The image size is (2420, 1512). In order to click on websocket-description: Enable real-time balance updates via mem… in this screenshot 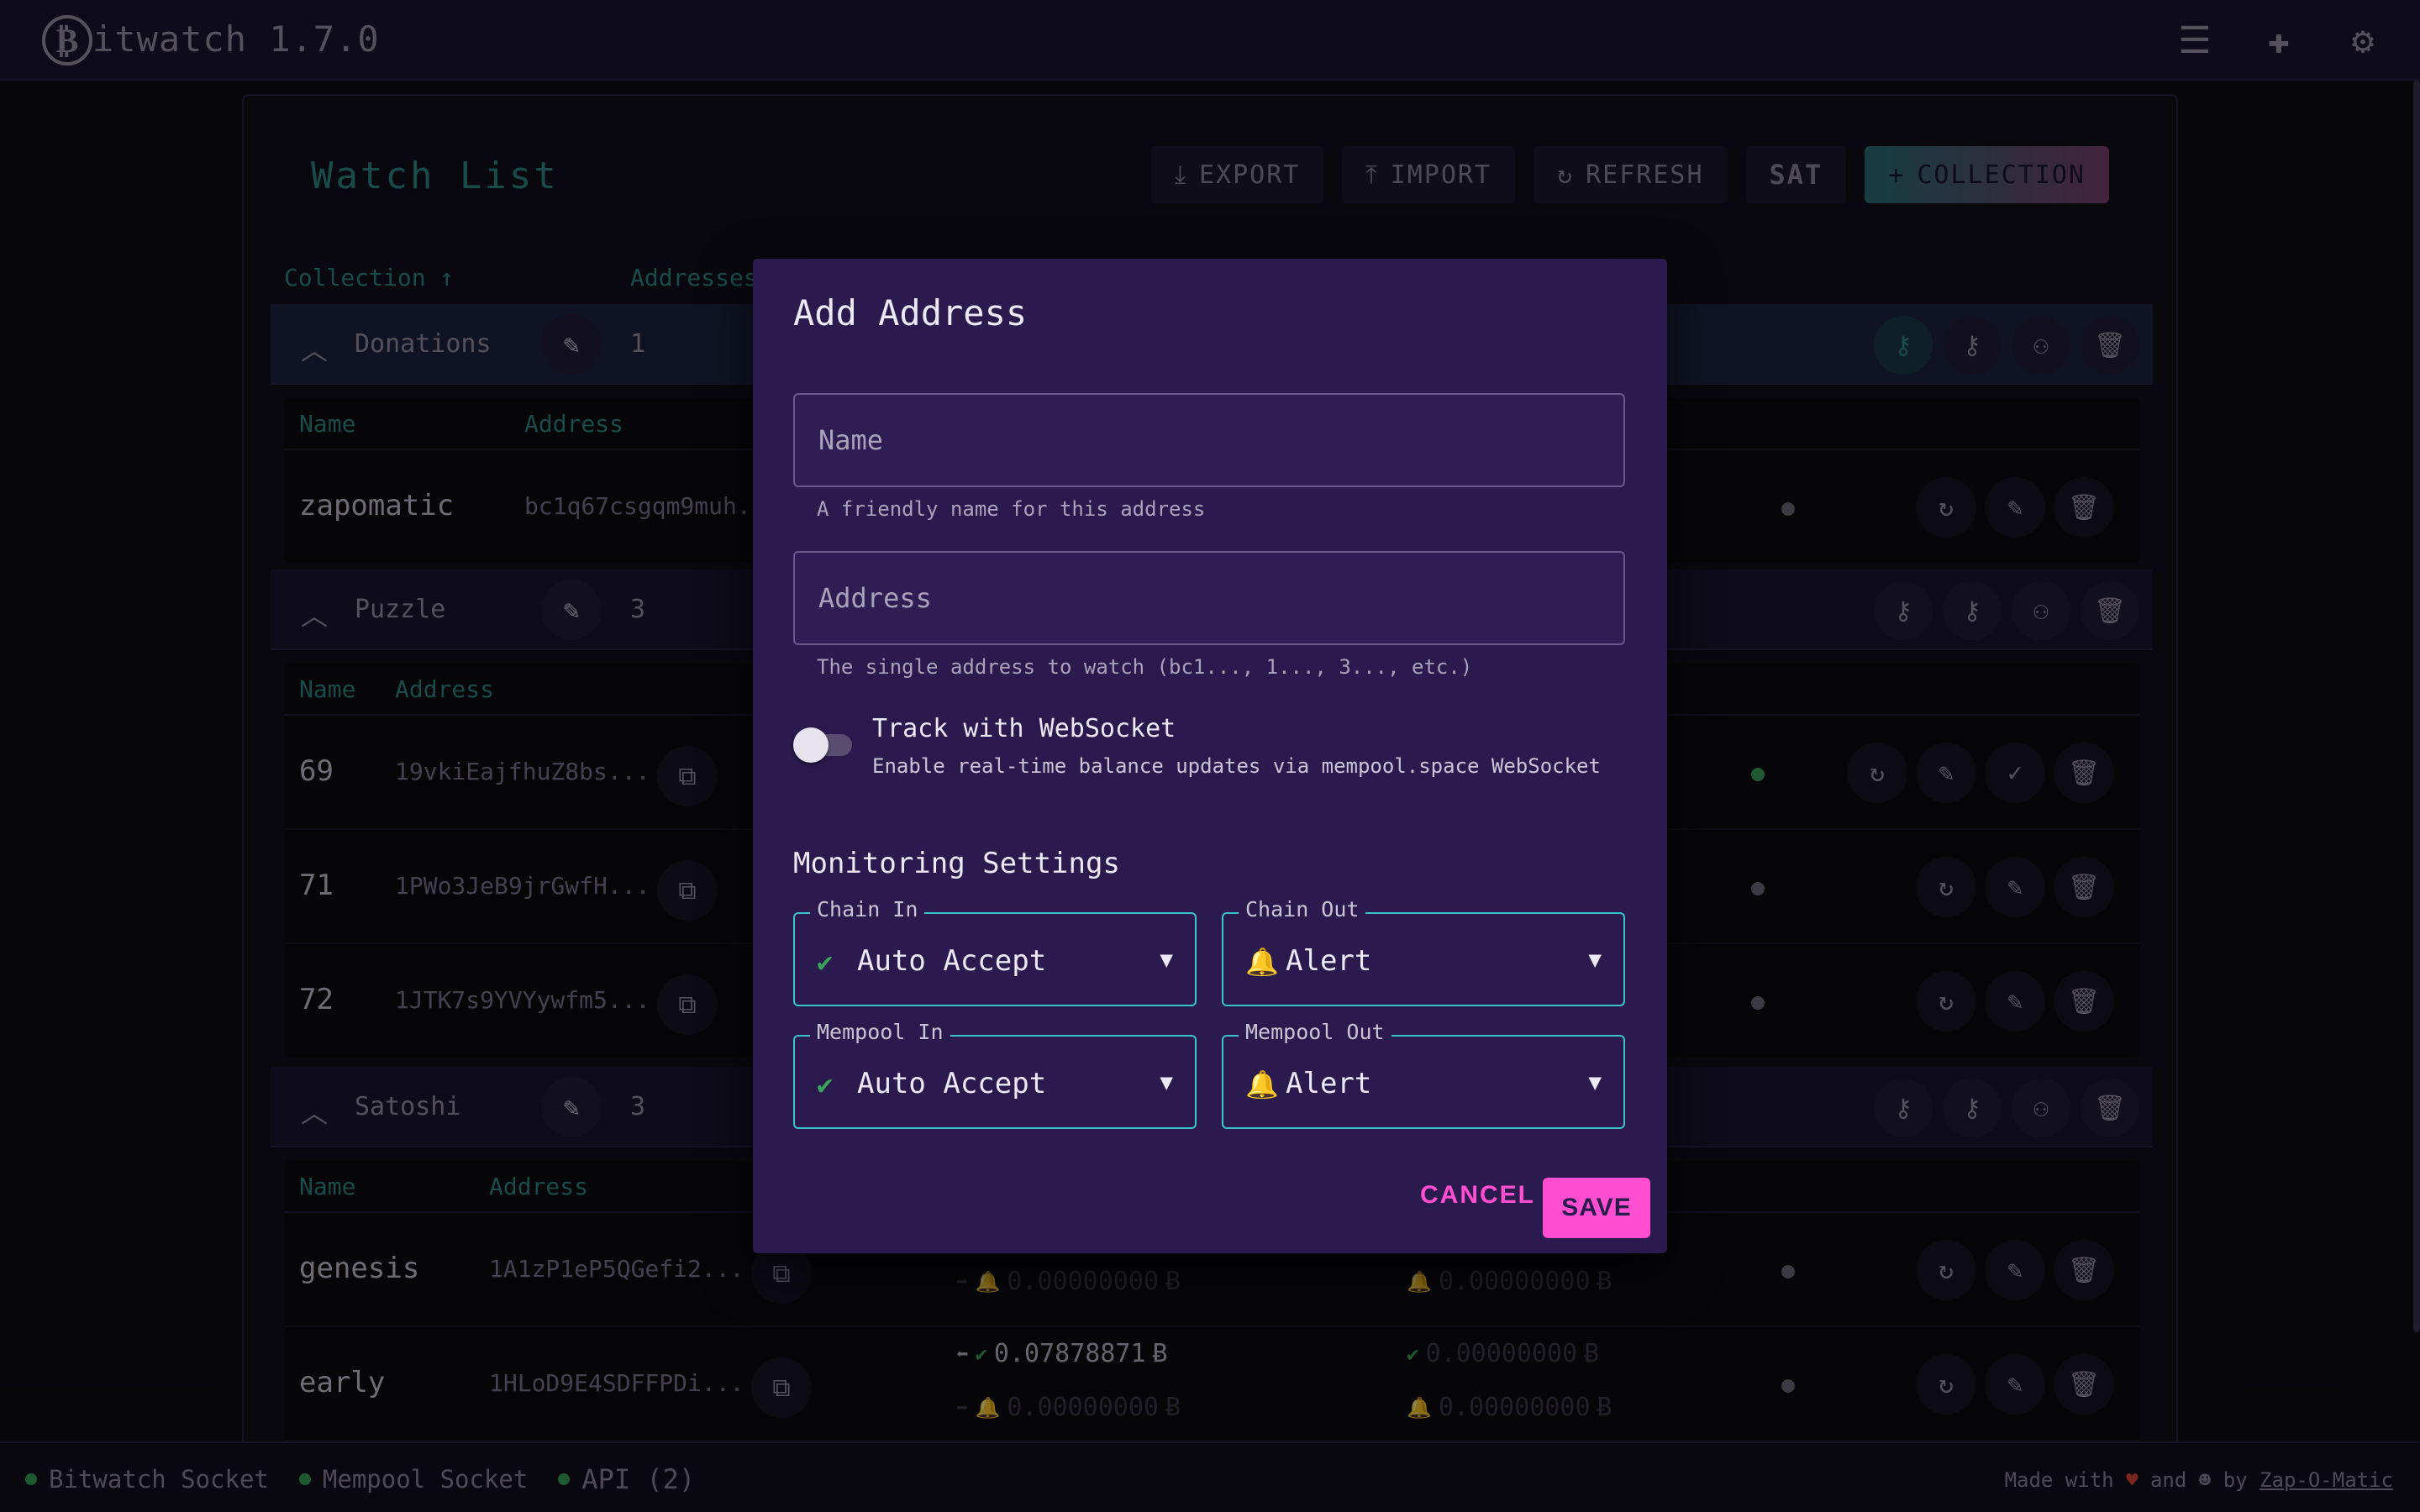, I will do `click(1236, 766)`.